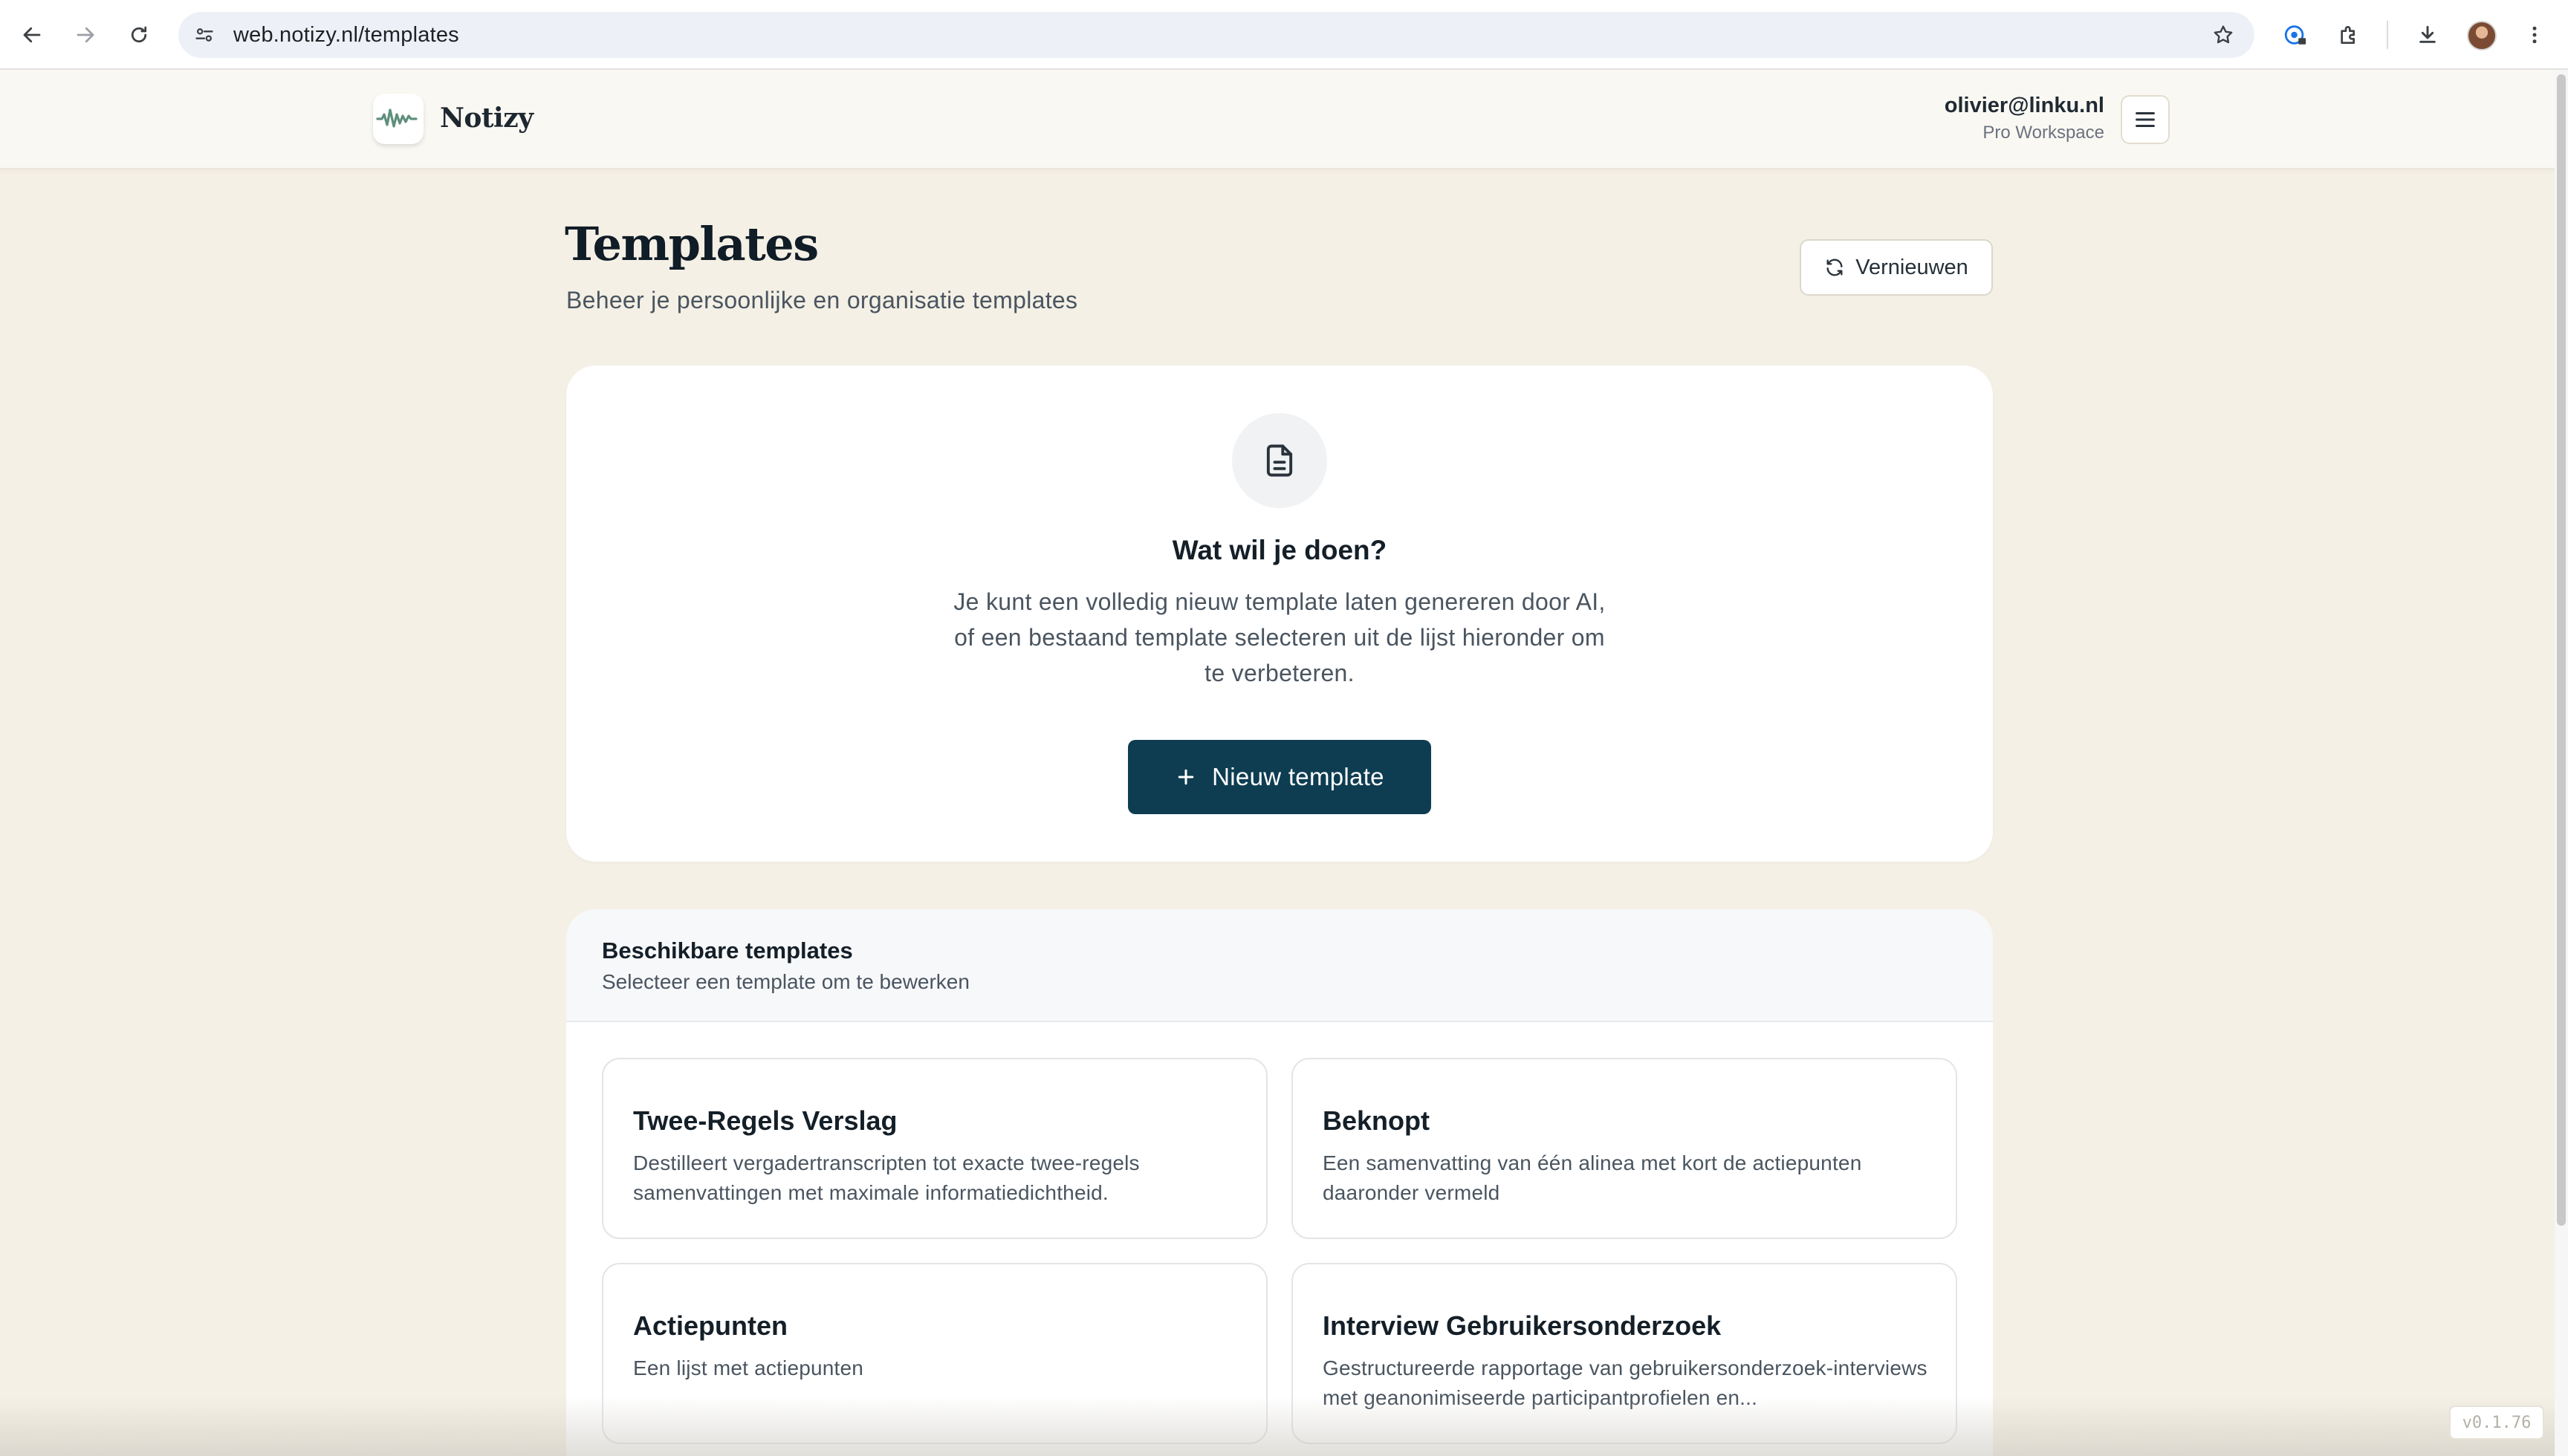 The height and width of the screenshot is (1456, 2568). I want to click on browser-toolbar: web.notizy.nl/templates, so click(1284, 35).